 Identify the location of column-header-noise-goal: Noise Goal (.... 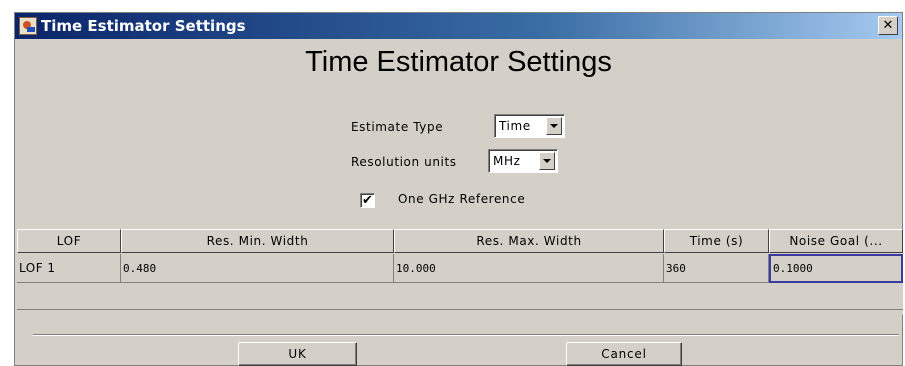
(836, 241).